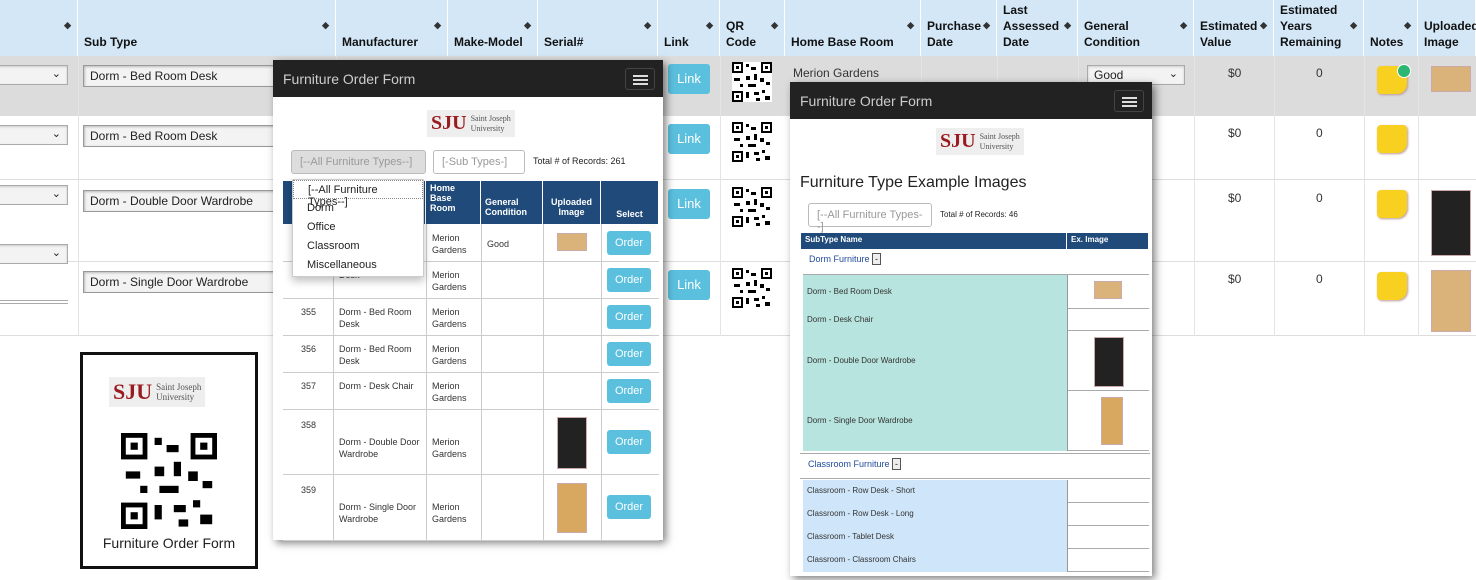  I want to click on sub-type-field: Dorm - Single Door Wardrobe, so click(183, 282).